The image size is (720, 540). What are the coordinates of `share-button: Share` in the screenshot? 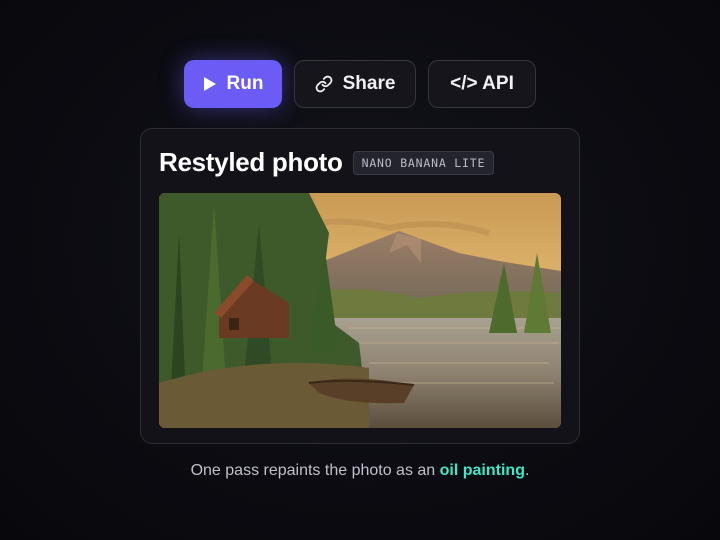 It's located at (355, 84).